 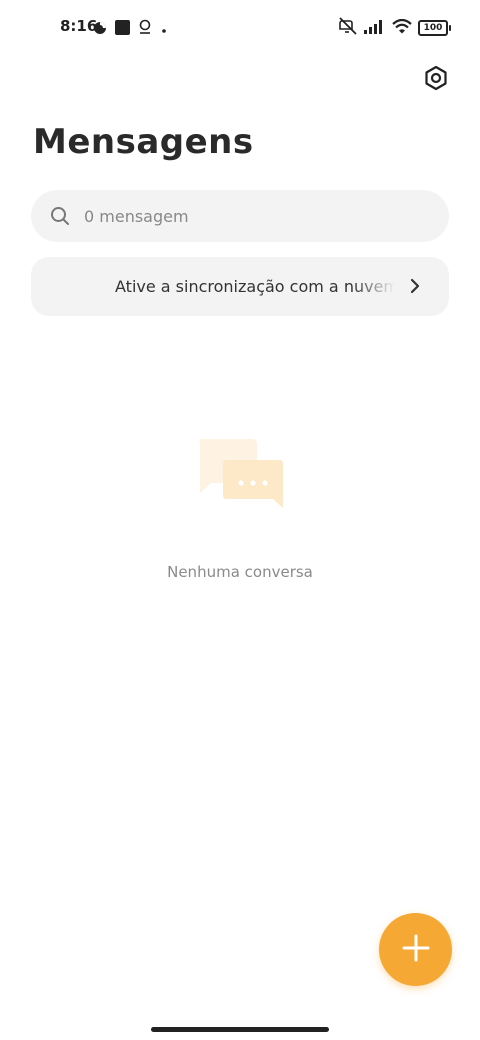 What do you see at coordinates (241, 477) in the screenshot?
I see `chat-bubbles-icon` at bounding box center [241, 477].